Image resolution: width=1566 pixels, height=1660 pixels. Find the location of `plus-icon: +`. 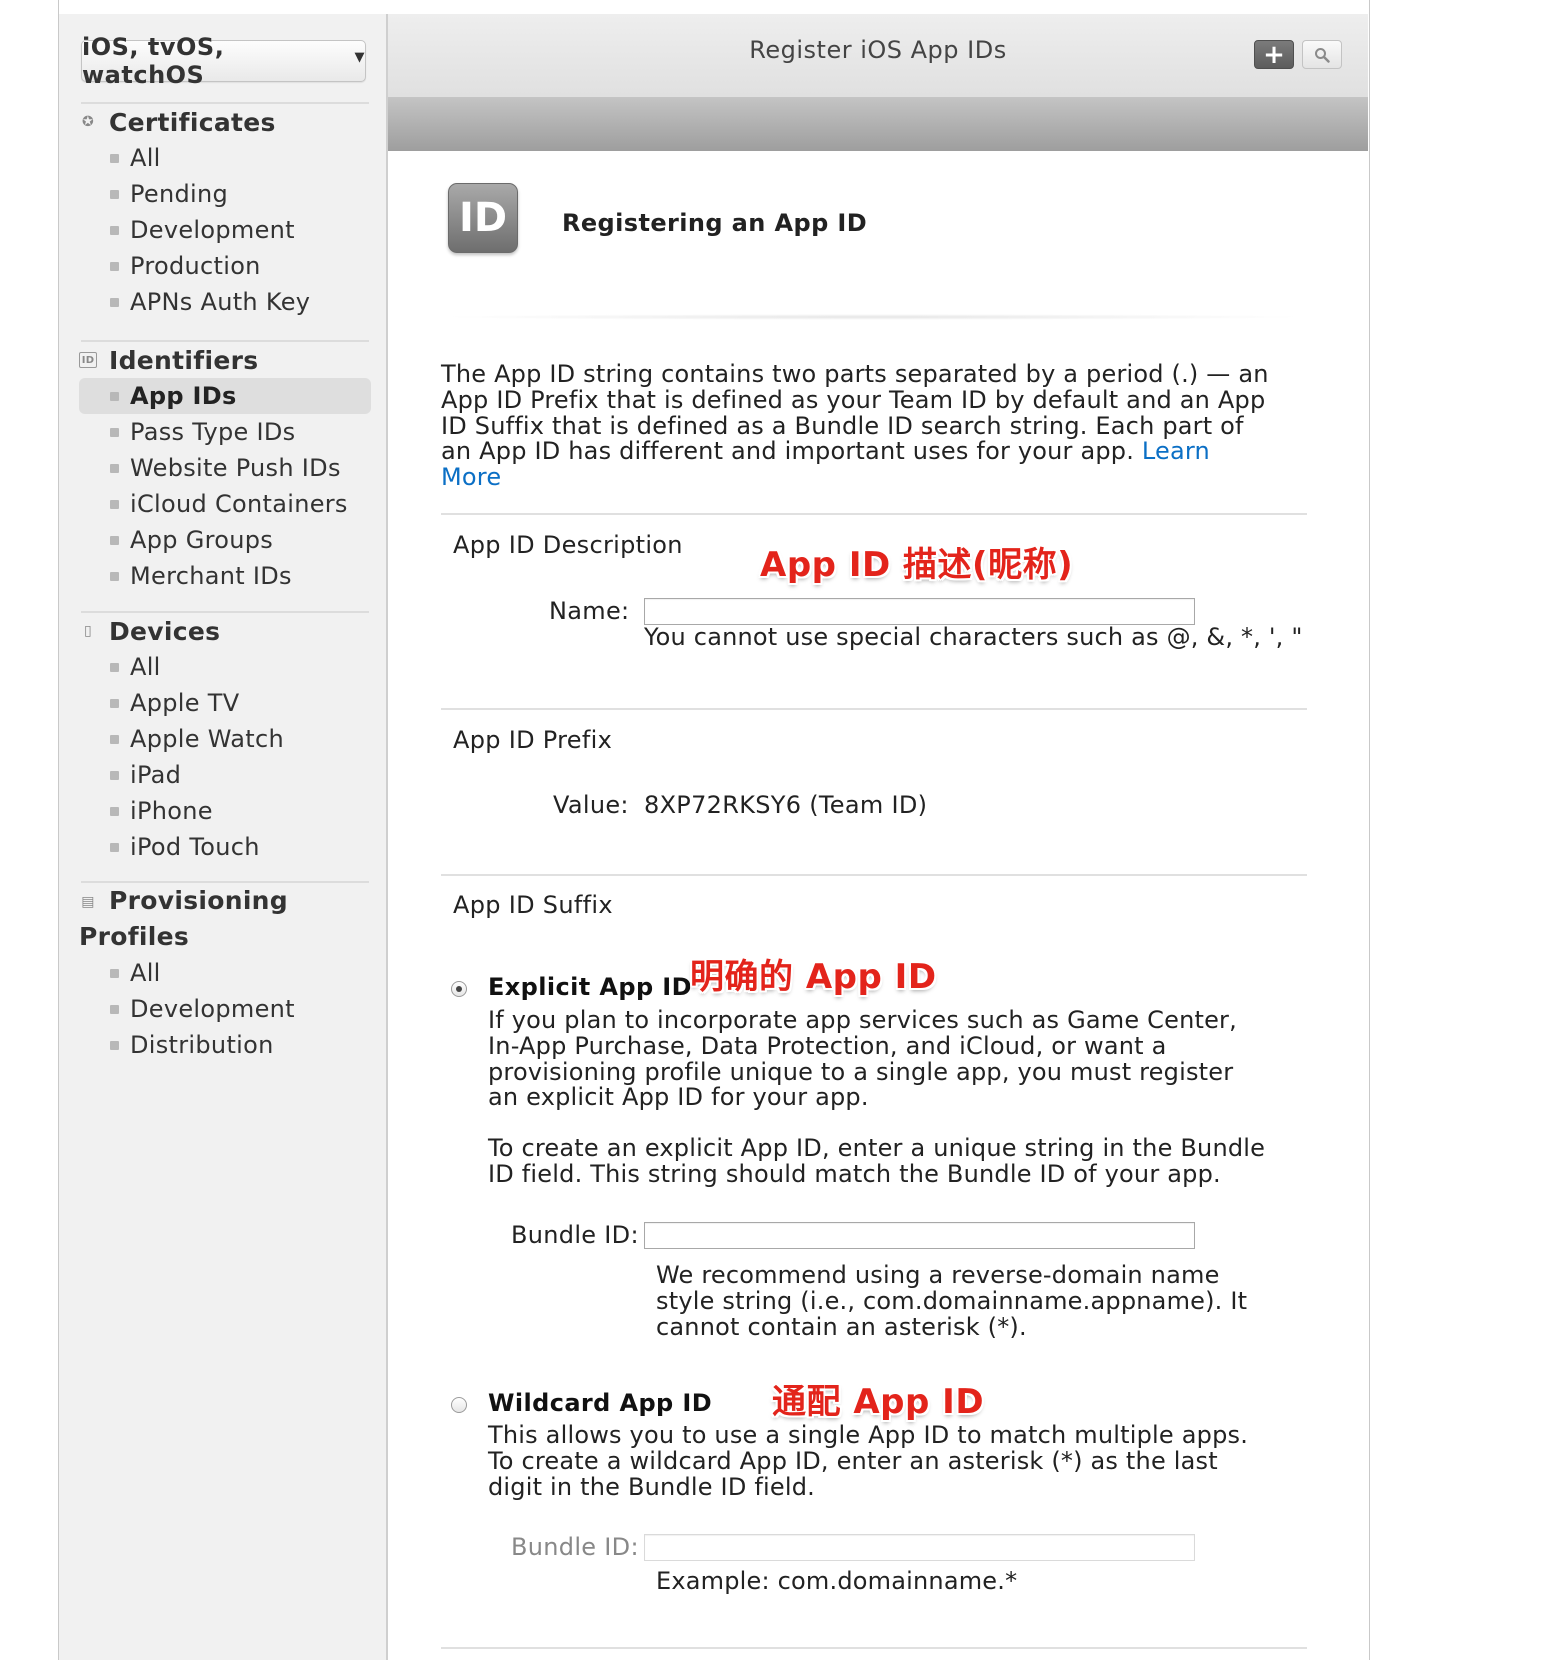

plus-icon: + is located at coordinates (1274, 54).